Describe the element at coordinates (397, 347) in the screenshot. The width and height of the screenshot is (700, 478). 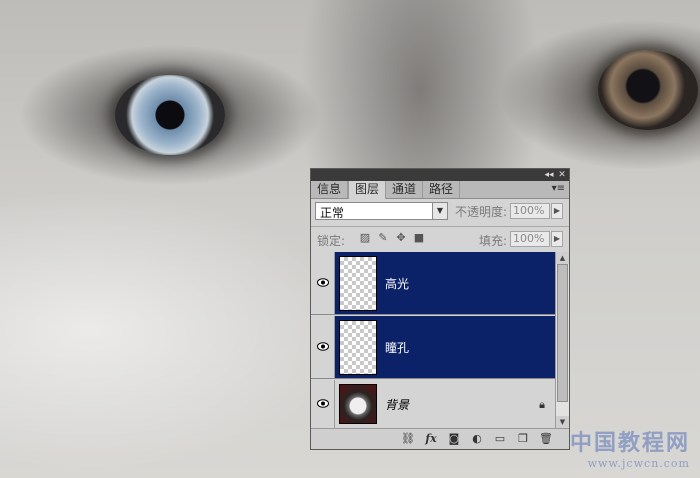
I see `layer-name: 瞳孔` at that location.